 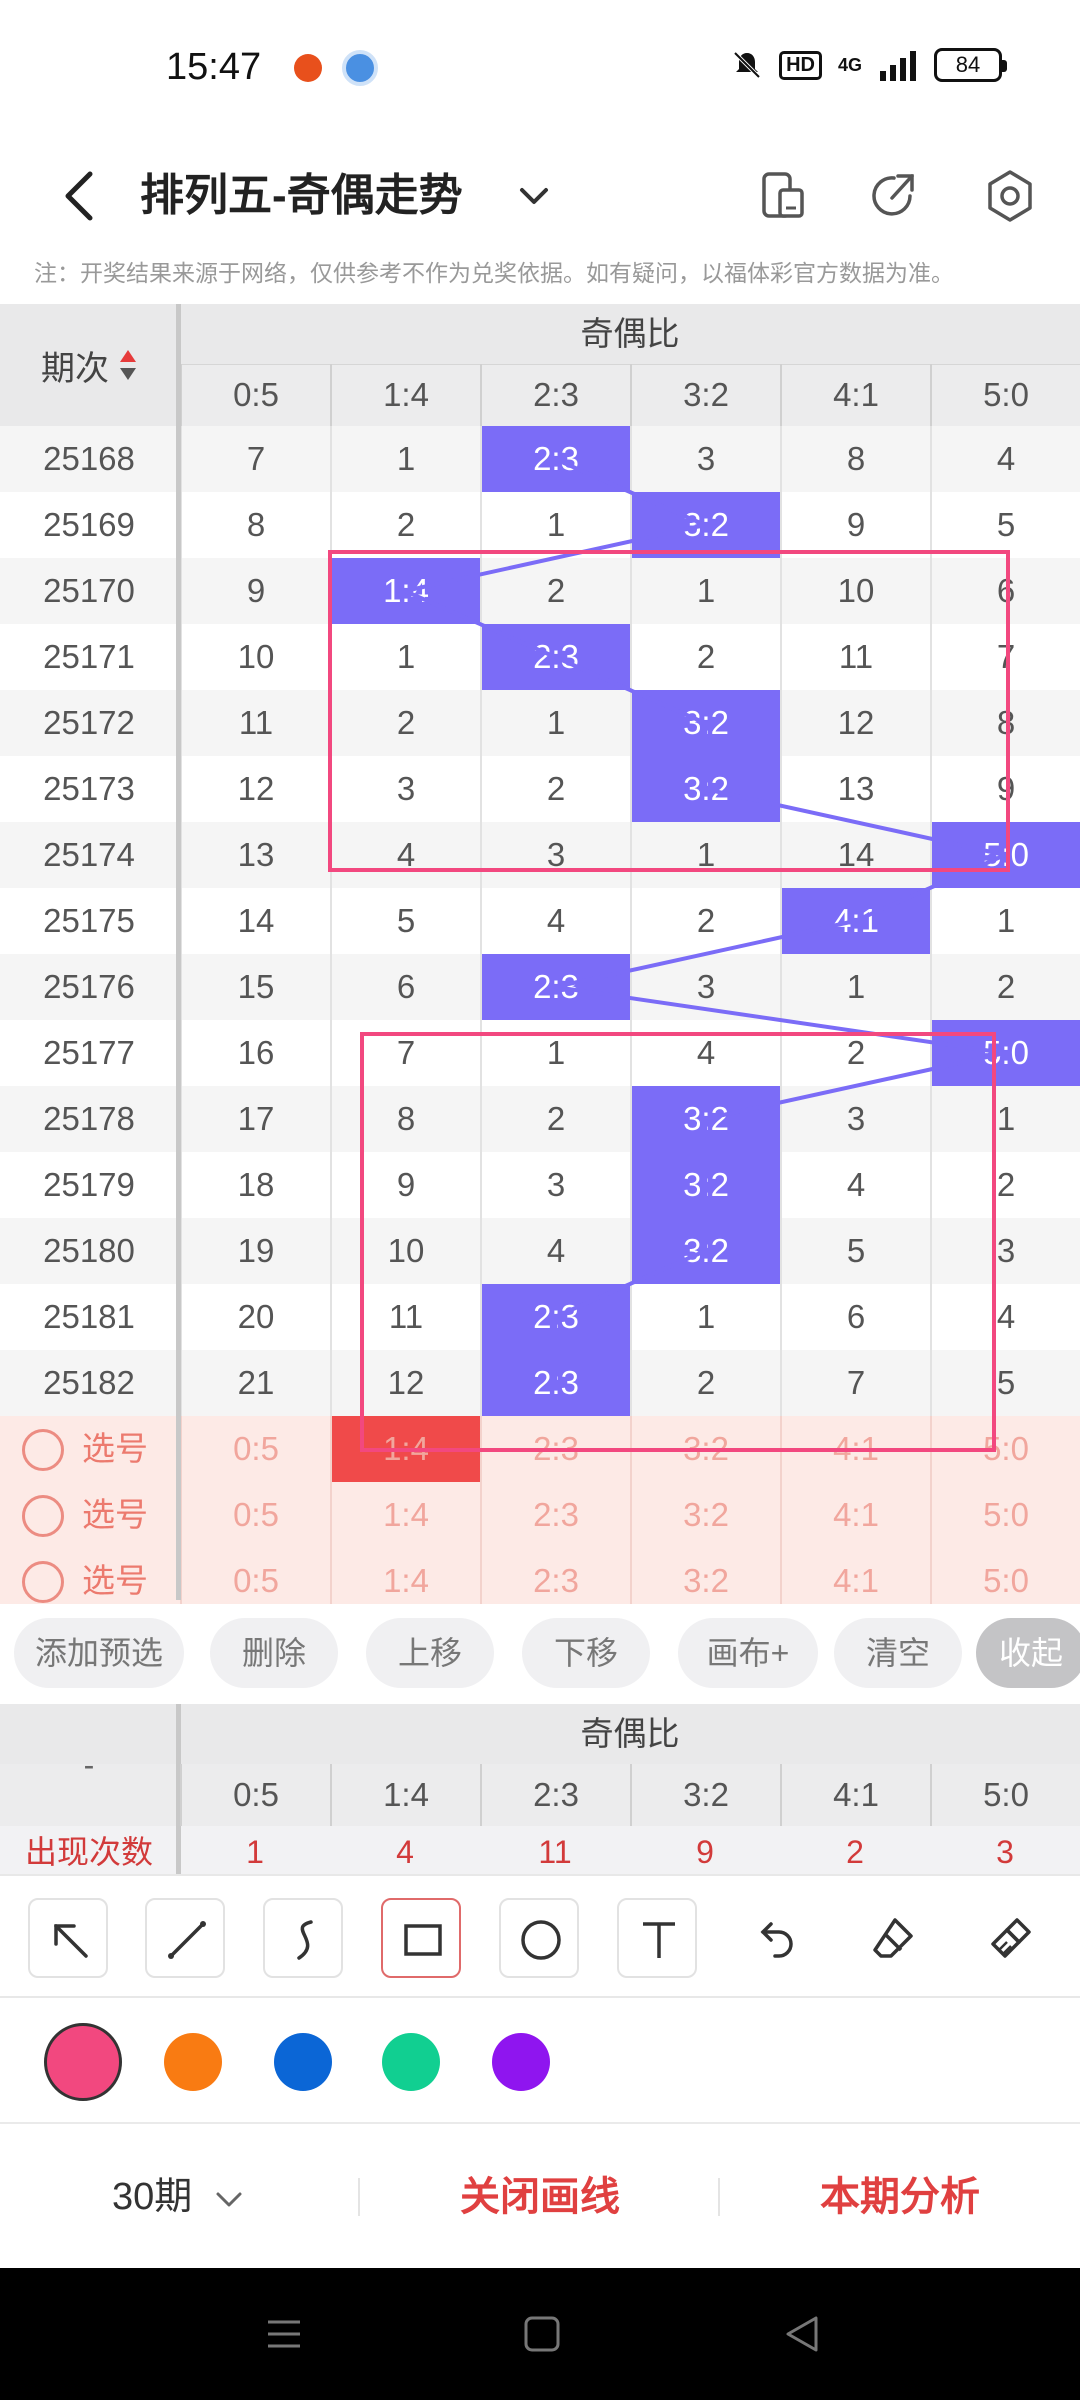 What do you see at coordinates (900, 2197) in the screenshot?
I see `analysis-button: 本期分析` at bounding box center [900, 2197].